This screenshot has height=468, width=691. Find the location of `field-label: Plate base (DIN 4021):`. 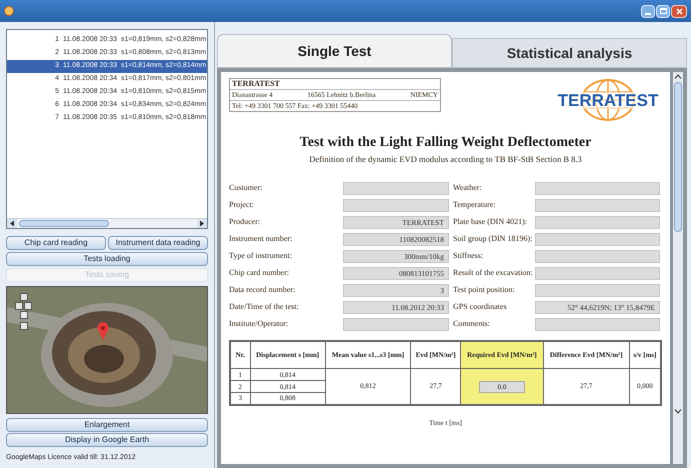

field-label: Plate base (DIN 4021): is located at coordinates (490, 222).